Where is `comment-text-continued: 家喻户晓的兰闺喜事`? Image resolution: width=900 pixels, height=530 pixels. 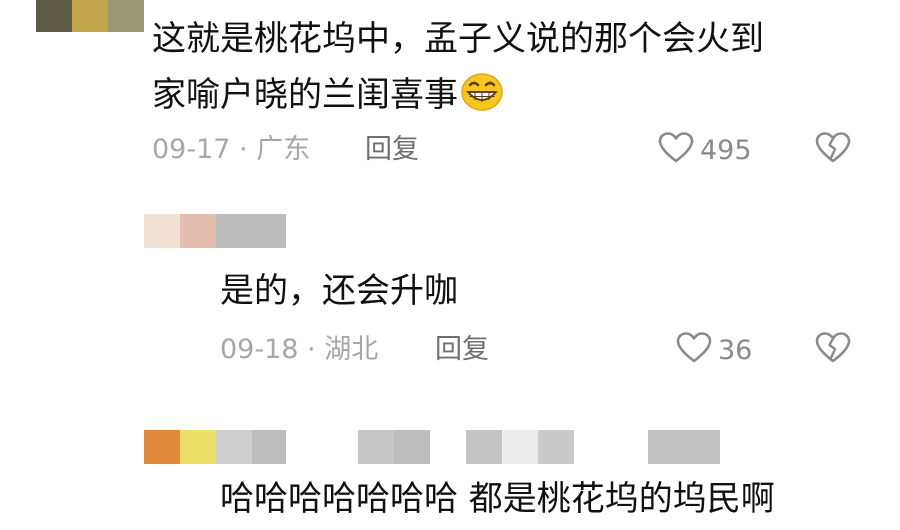 comment-text-continued: 家喻户晓的兰闺喜事 is located at coordinates (328, 95).